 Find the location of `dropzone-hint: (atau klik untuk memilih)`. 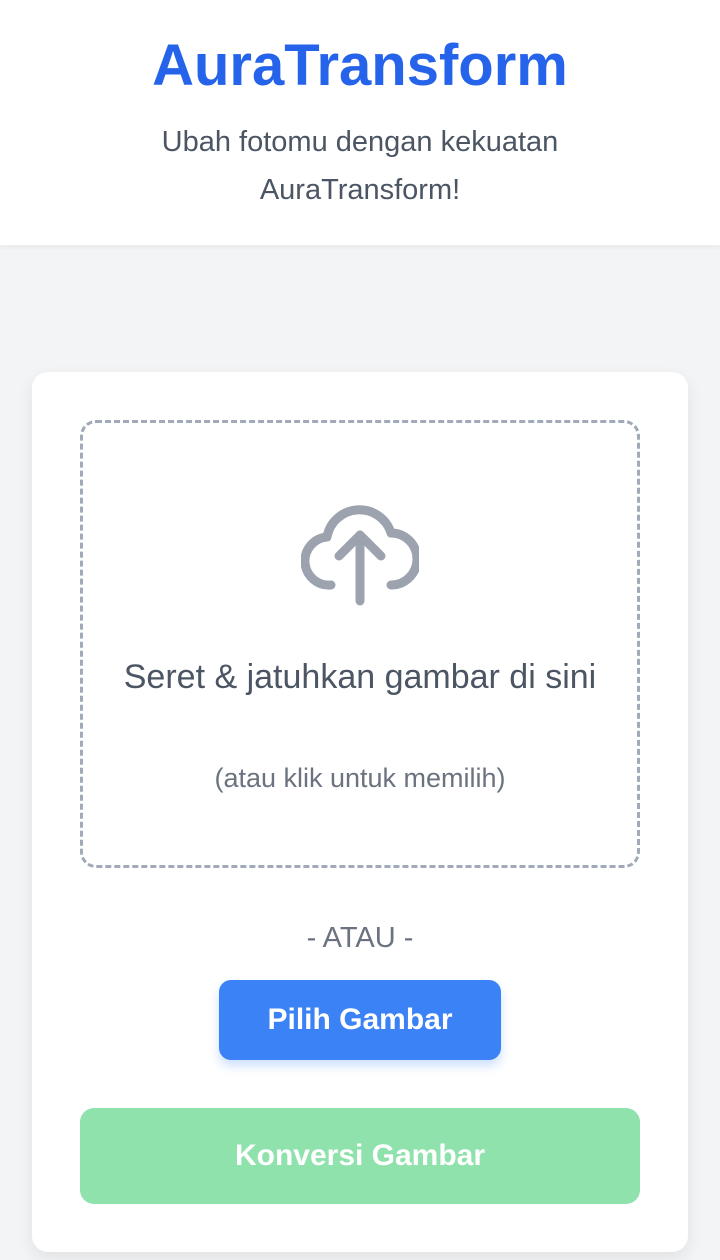

dropzone-hint: (atau klik untuk memilih) is located at coordinates (360, 778).